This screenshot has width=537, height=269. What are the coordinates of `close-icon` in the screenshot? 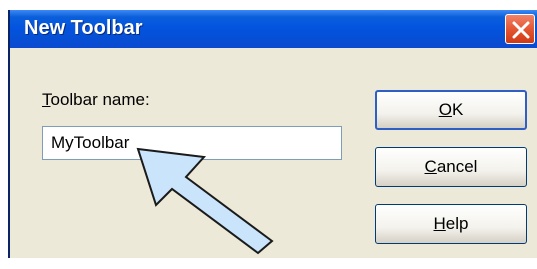 It's located at (521, 30).